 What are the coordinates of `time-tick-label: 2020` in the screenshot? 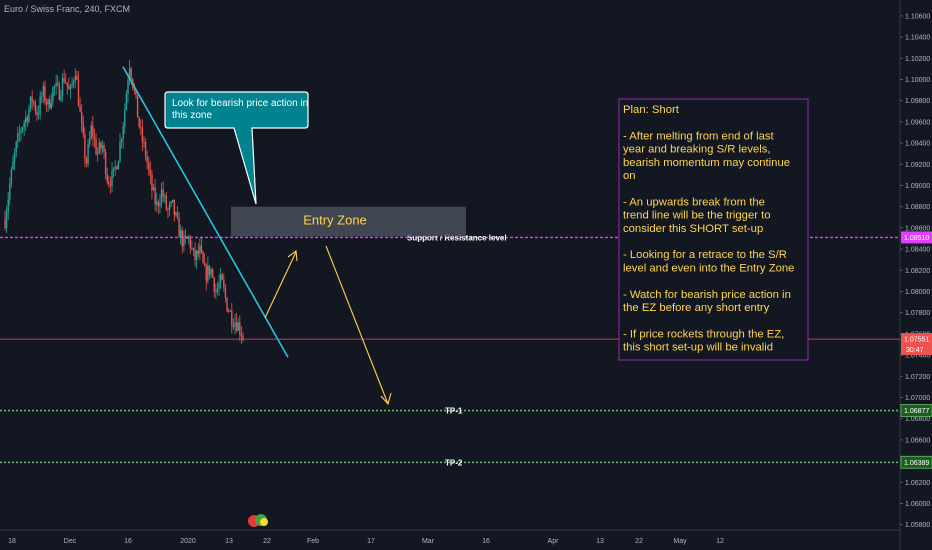 It's located at (188, 541).